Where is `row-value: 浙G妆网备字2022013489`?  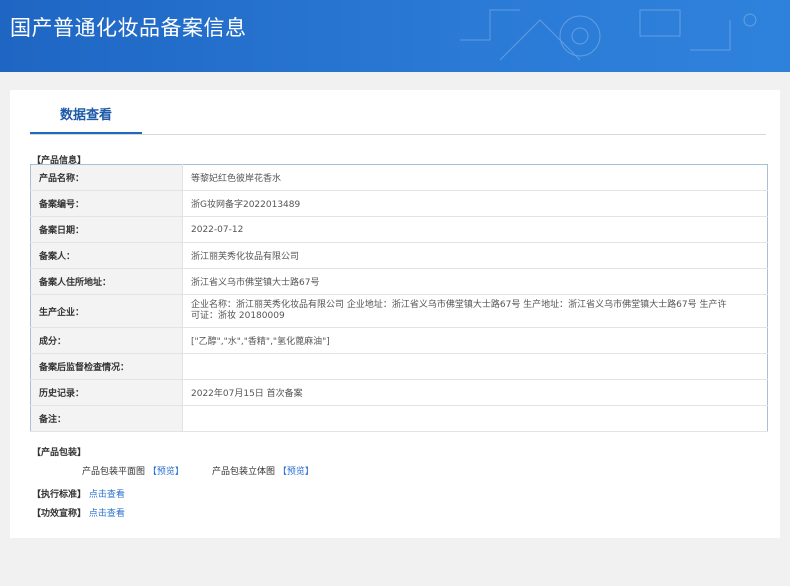
row-value: 浙G妆网备字2022013489 is located at coordinates (475, 203).